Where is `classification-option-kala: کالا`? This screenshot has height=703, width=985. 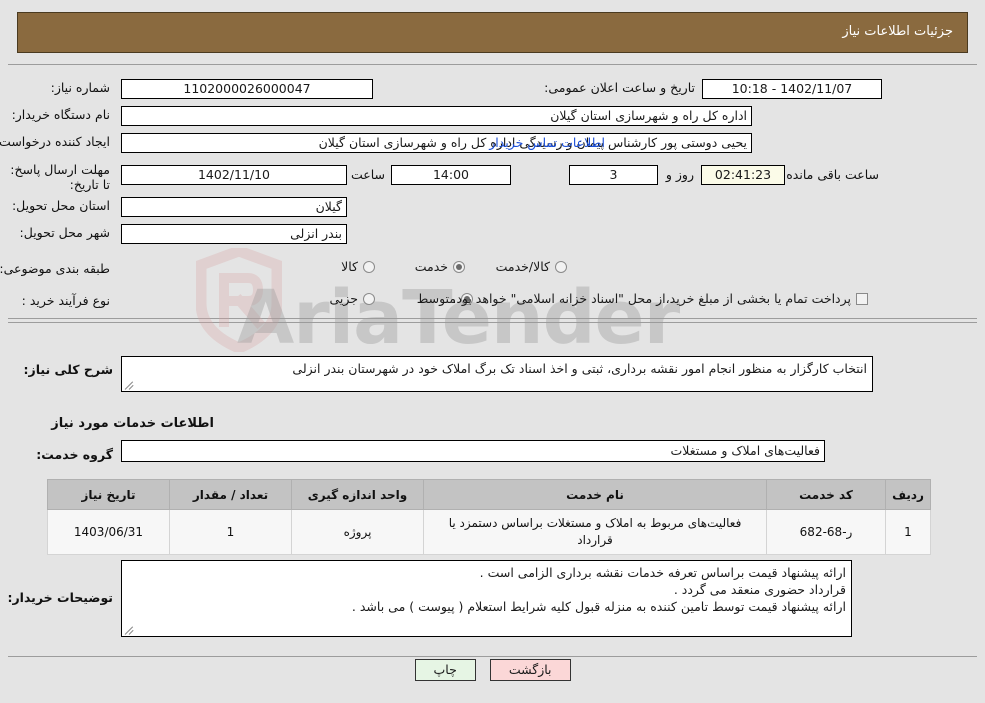
classification-option-kala: کالا is located at coordinates (358, 266).